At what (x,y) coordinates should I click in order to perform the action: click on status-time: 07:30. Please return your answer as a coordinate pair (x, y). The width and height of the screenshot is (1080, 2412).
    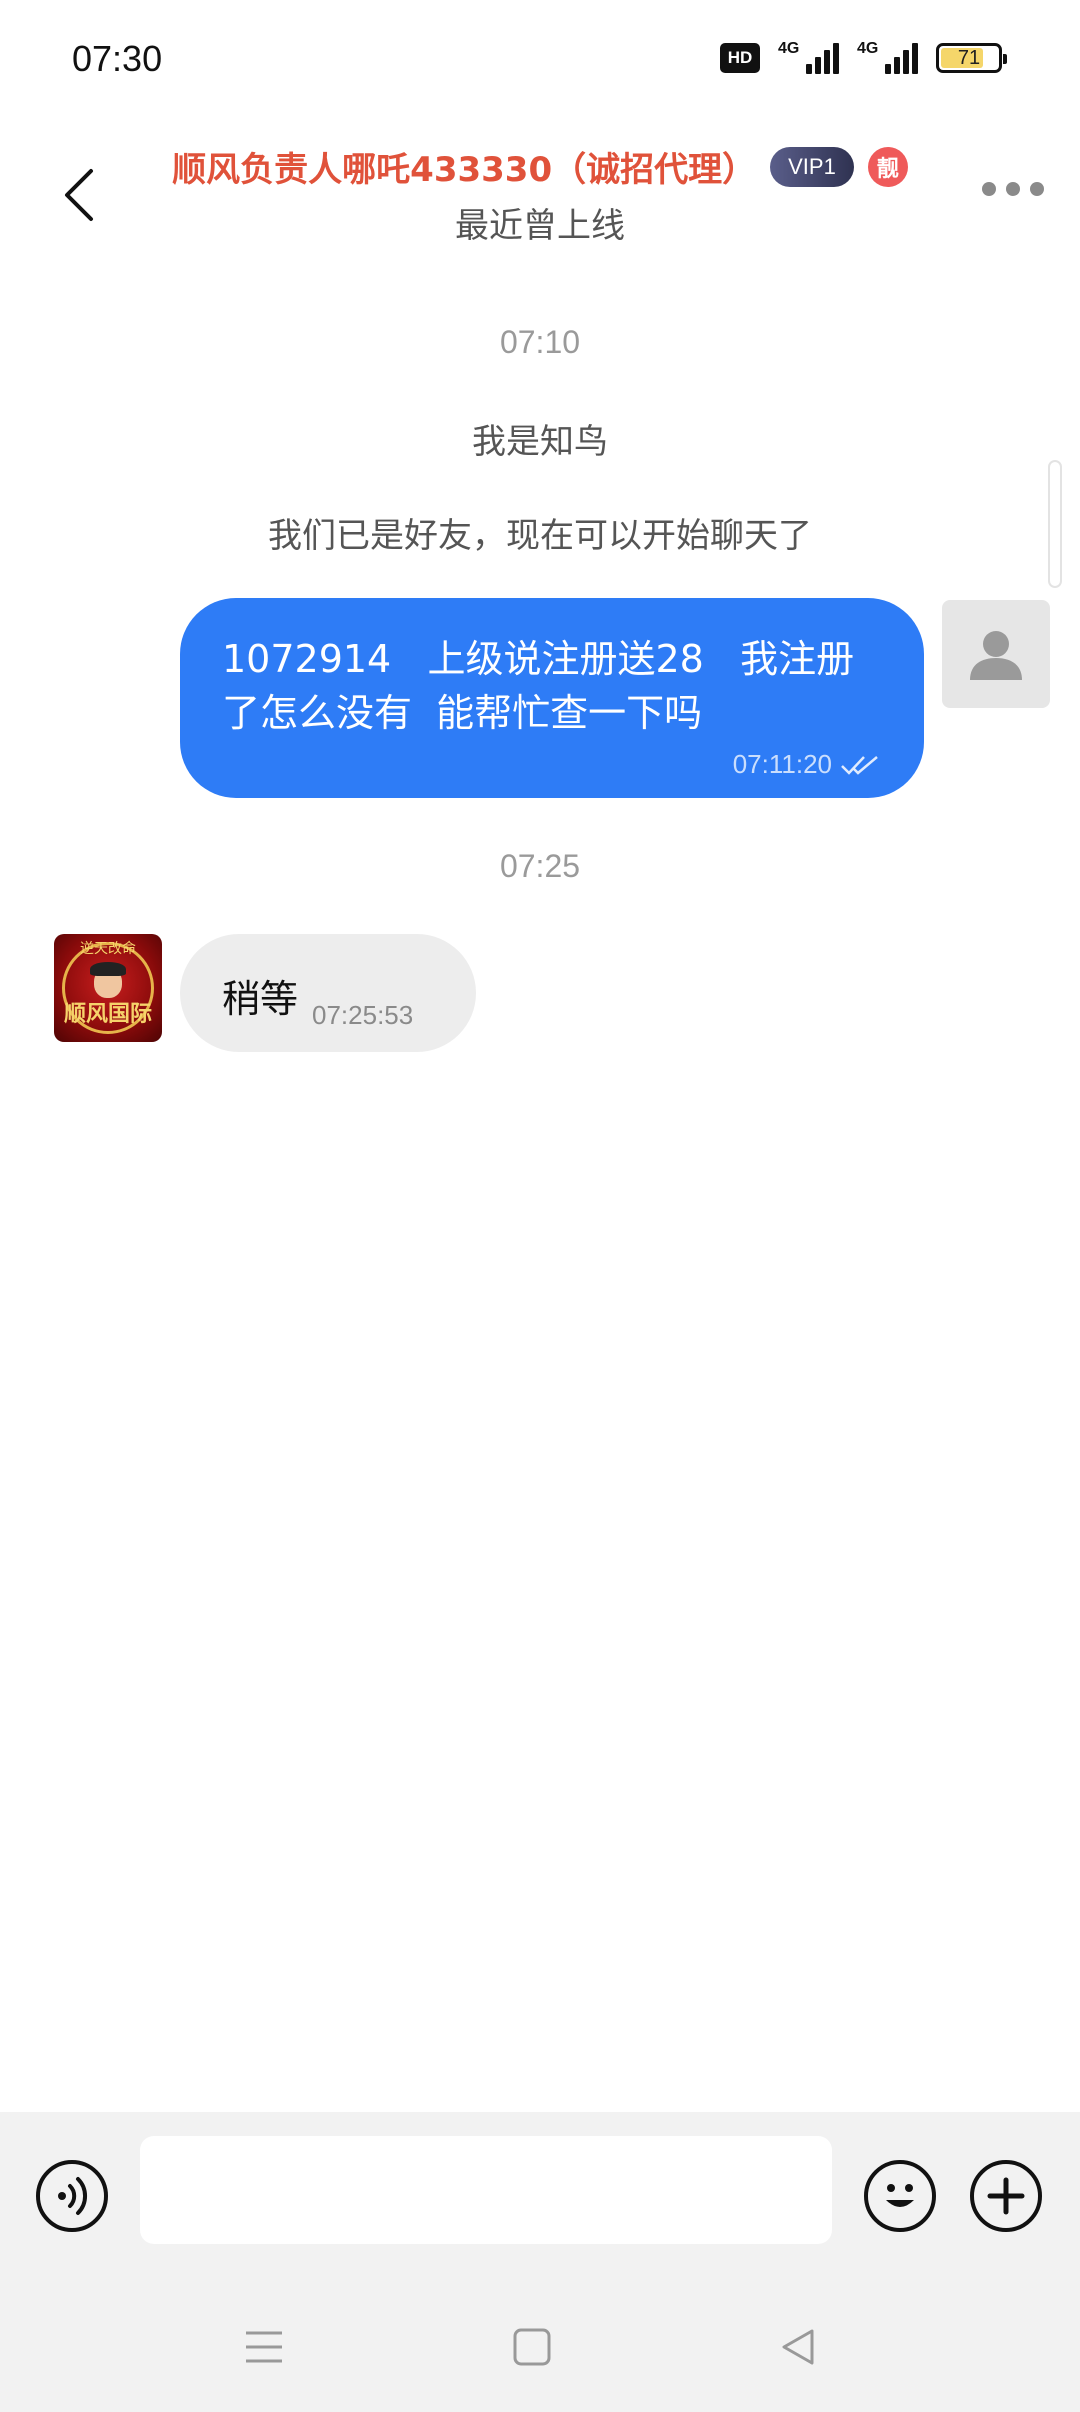
    Looking at the image, I should click on (117, 58).